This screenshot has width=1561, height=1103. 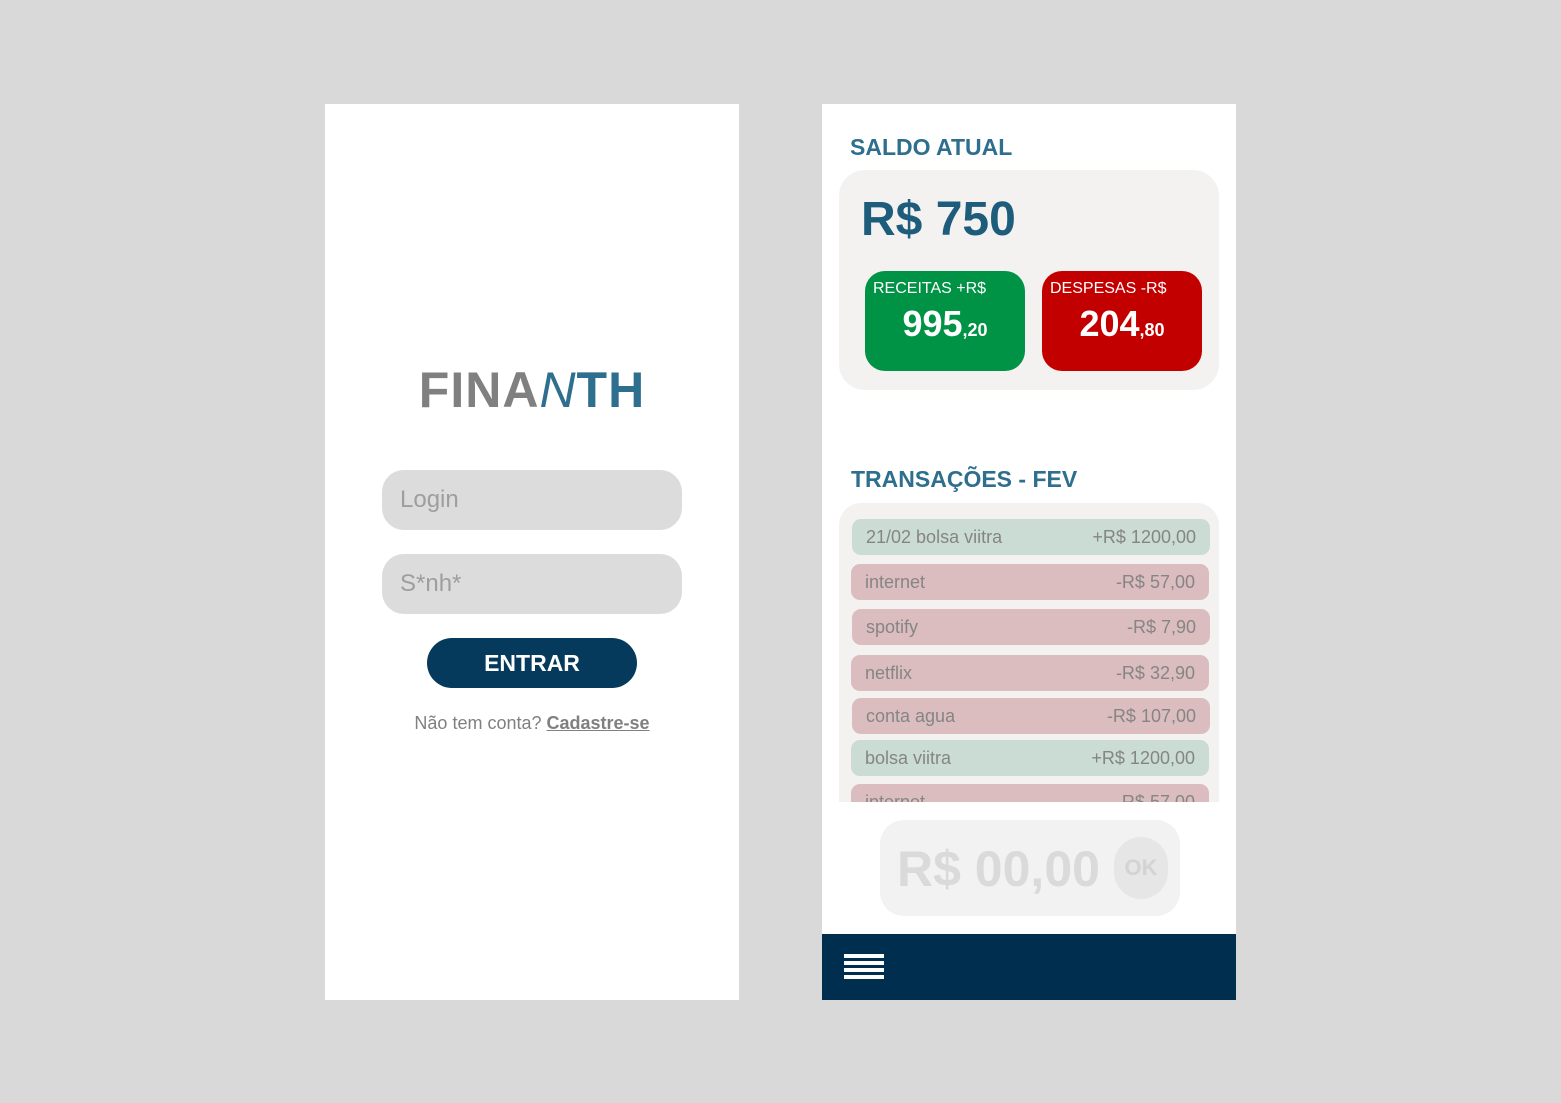 I want to click on transaction-amount: -R$ 57,00, so click(x=1155, y=581).